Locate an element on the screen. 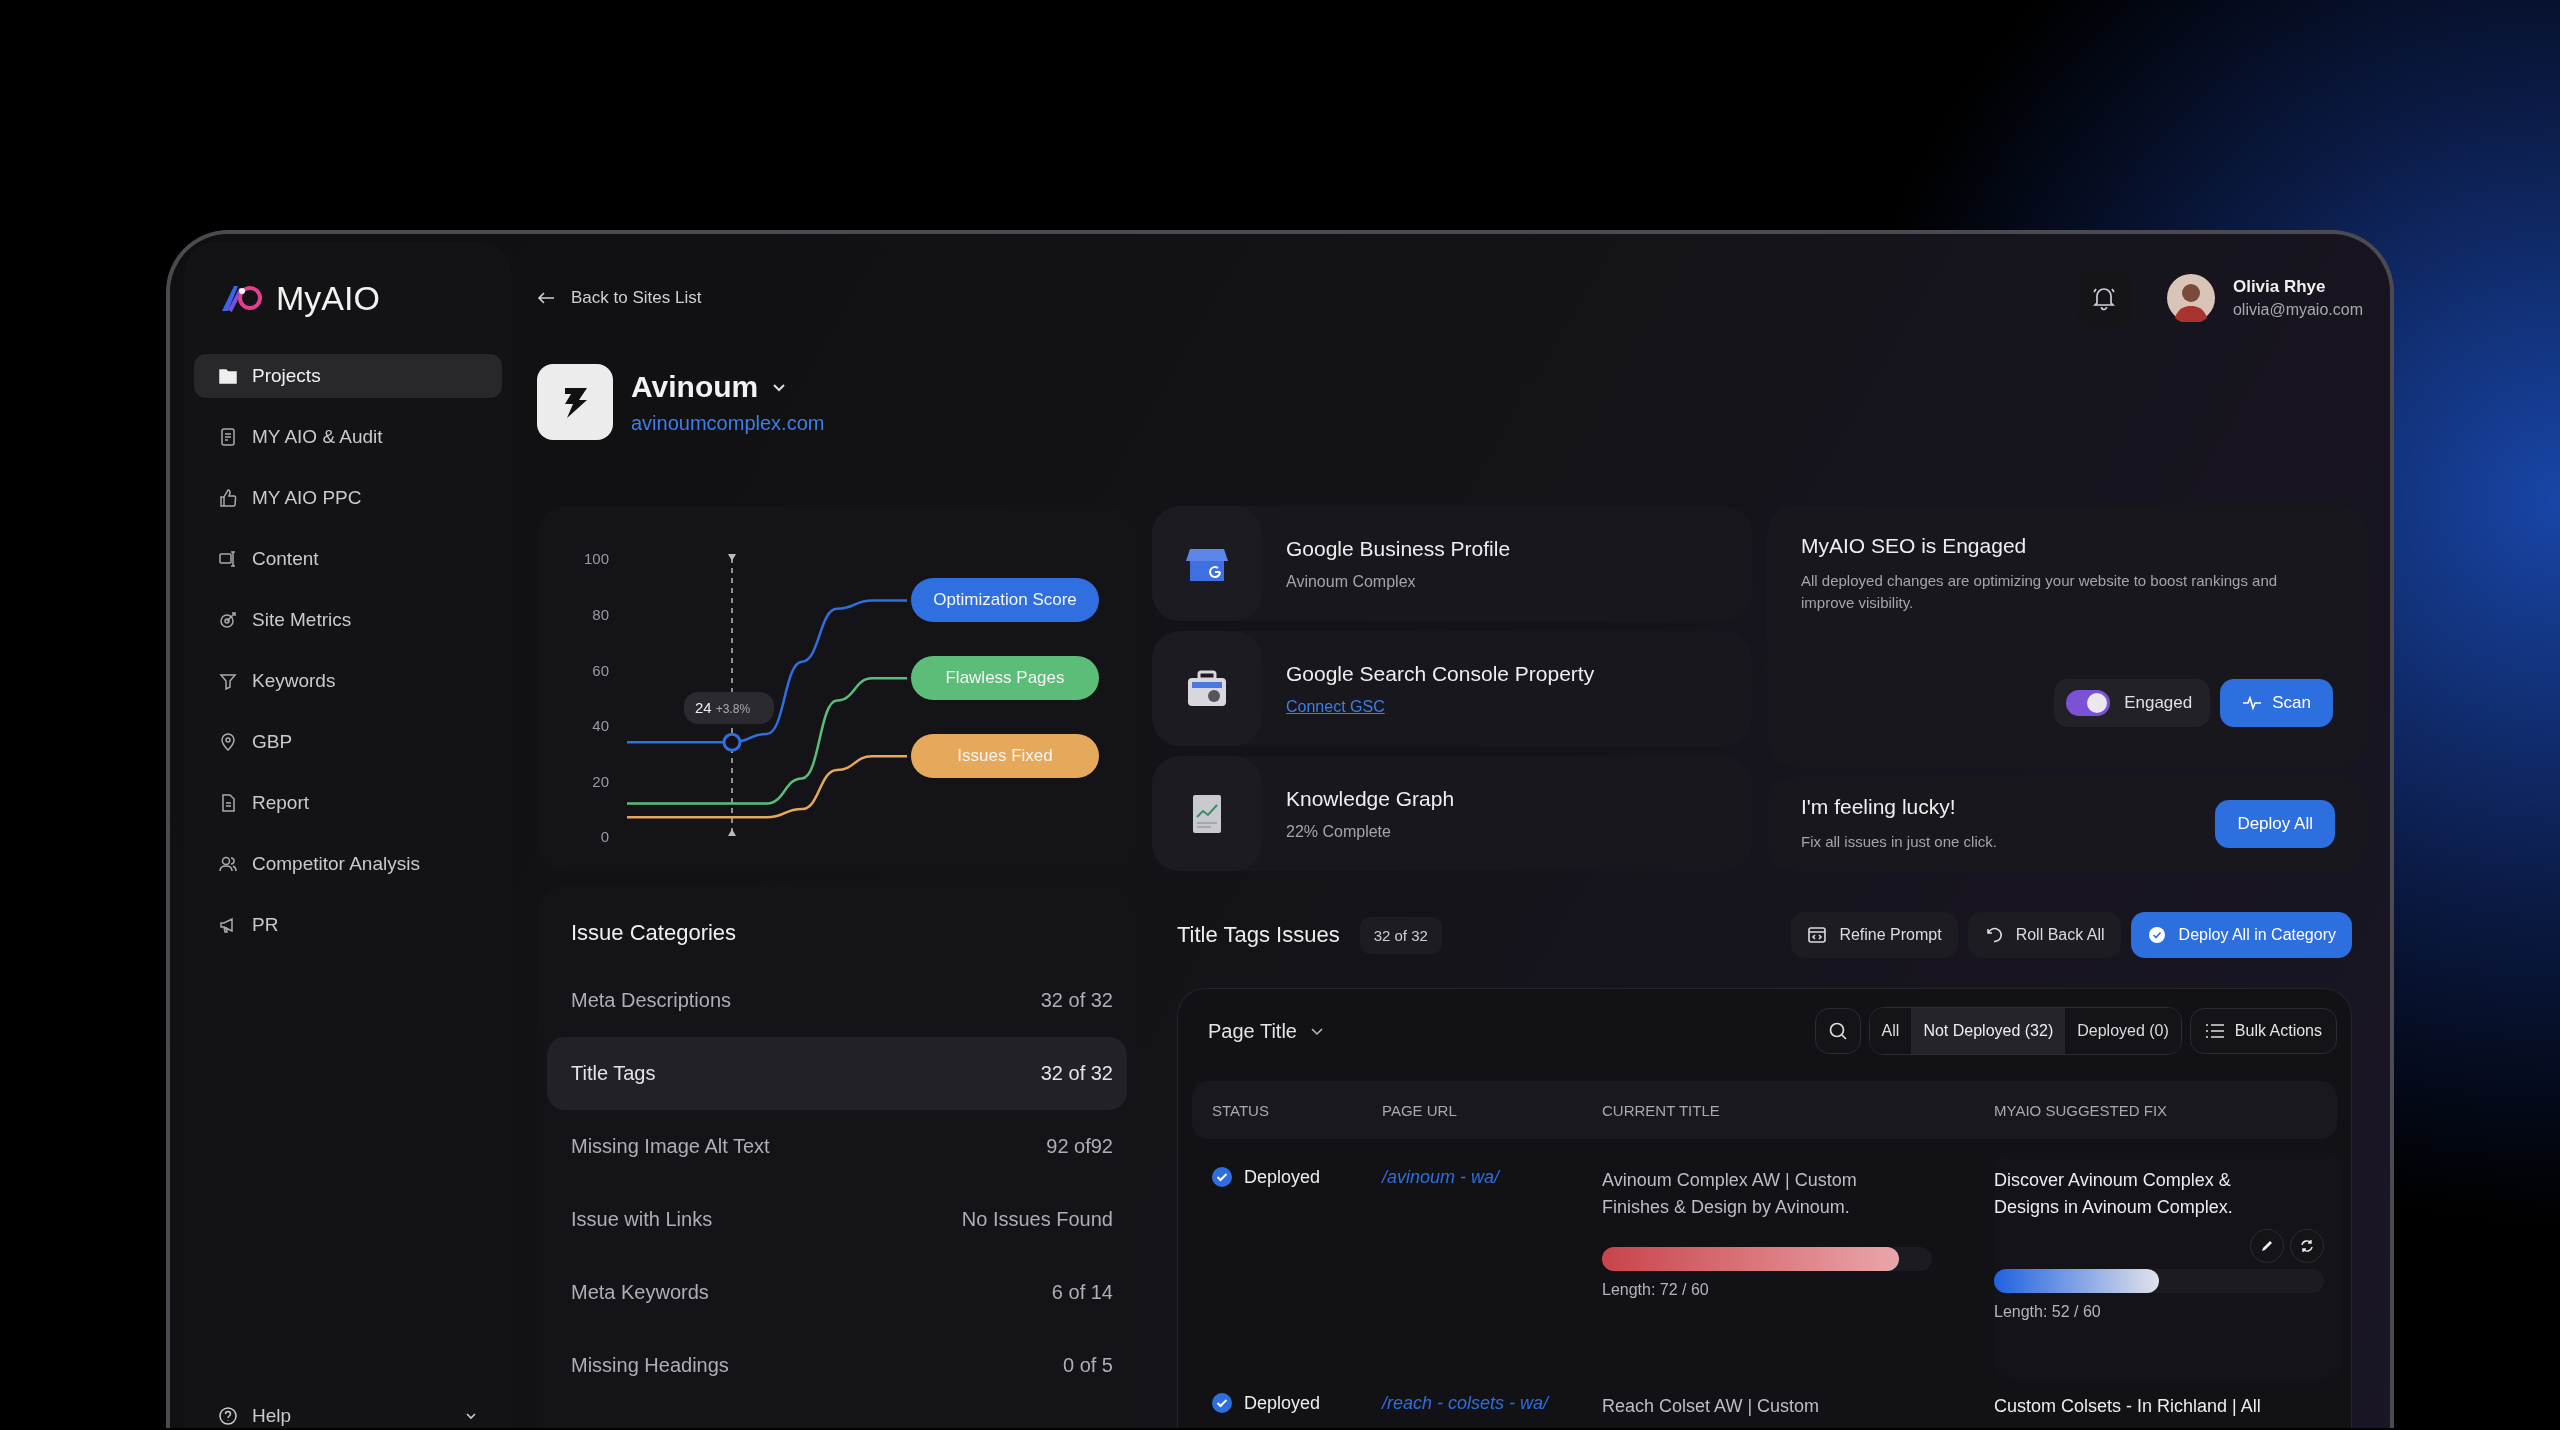 This screenshot has height=1430, width=2560. y-tick-label: 100 is located at coordinates (596, 559).